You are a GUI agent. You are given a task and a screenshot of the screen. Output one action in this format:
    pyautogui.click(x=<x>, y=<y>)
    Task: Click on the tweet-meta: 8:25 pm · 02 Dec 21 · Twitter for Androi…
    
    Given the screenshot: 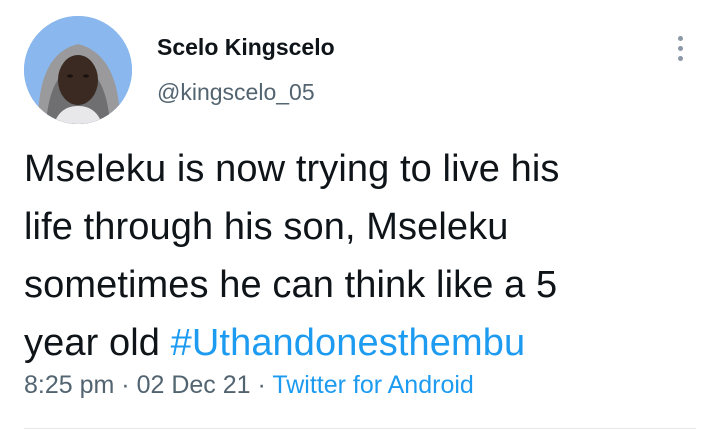 What is the action you would take?
    pyautogui.click(x=249, y=385)
    